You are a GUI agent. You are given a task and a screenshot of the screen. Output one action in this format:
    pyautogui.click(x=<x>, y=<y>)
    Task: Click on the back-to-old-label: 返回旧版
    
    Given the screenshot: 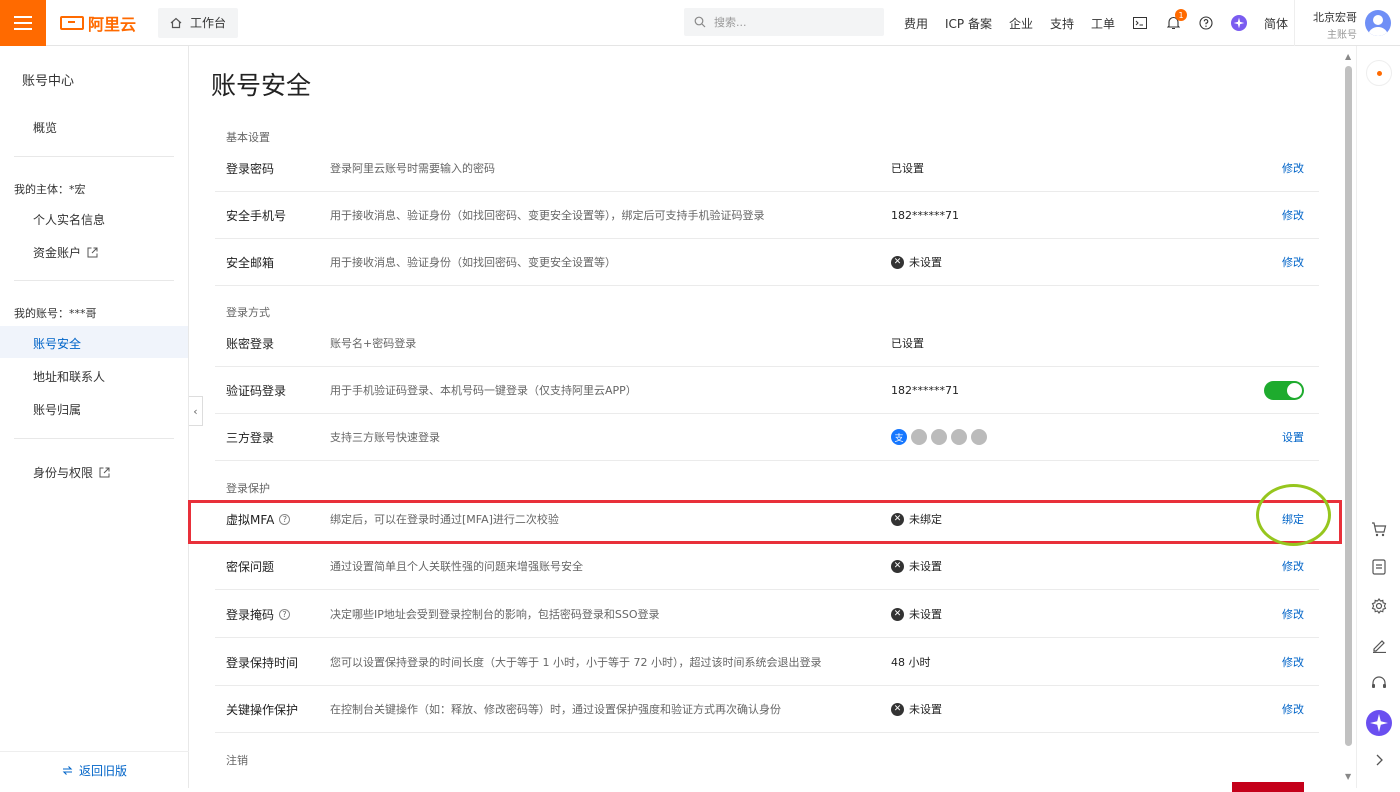 What is the action you would take?
    pyautogui.click(x=102, y=770)
    